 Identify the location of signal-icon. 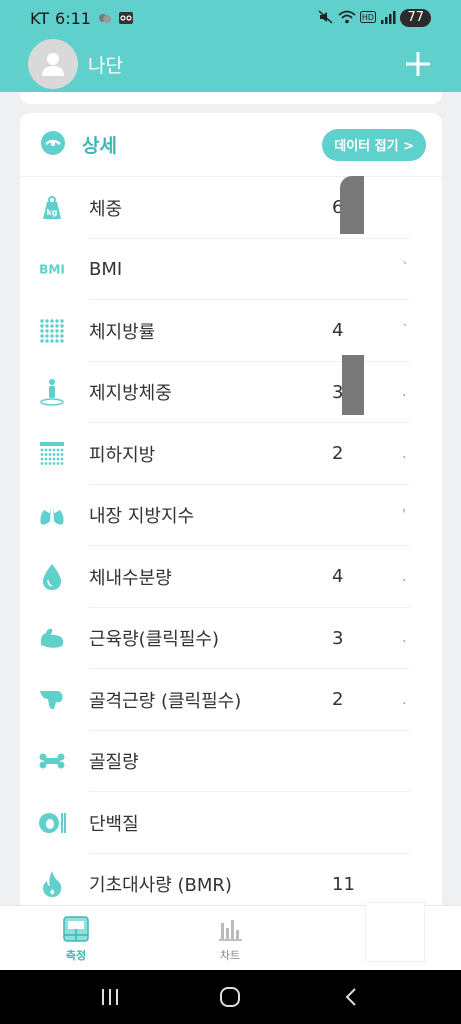
(388, 18).